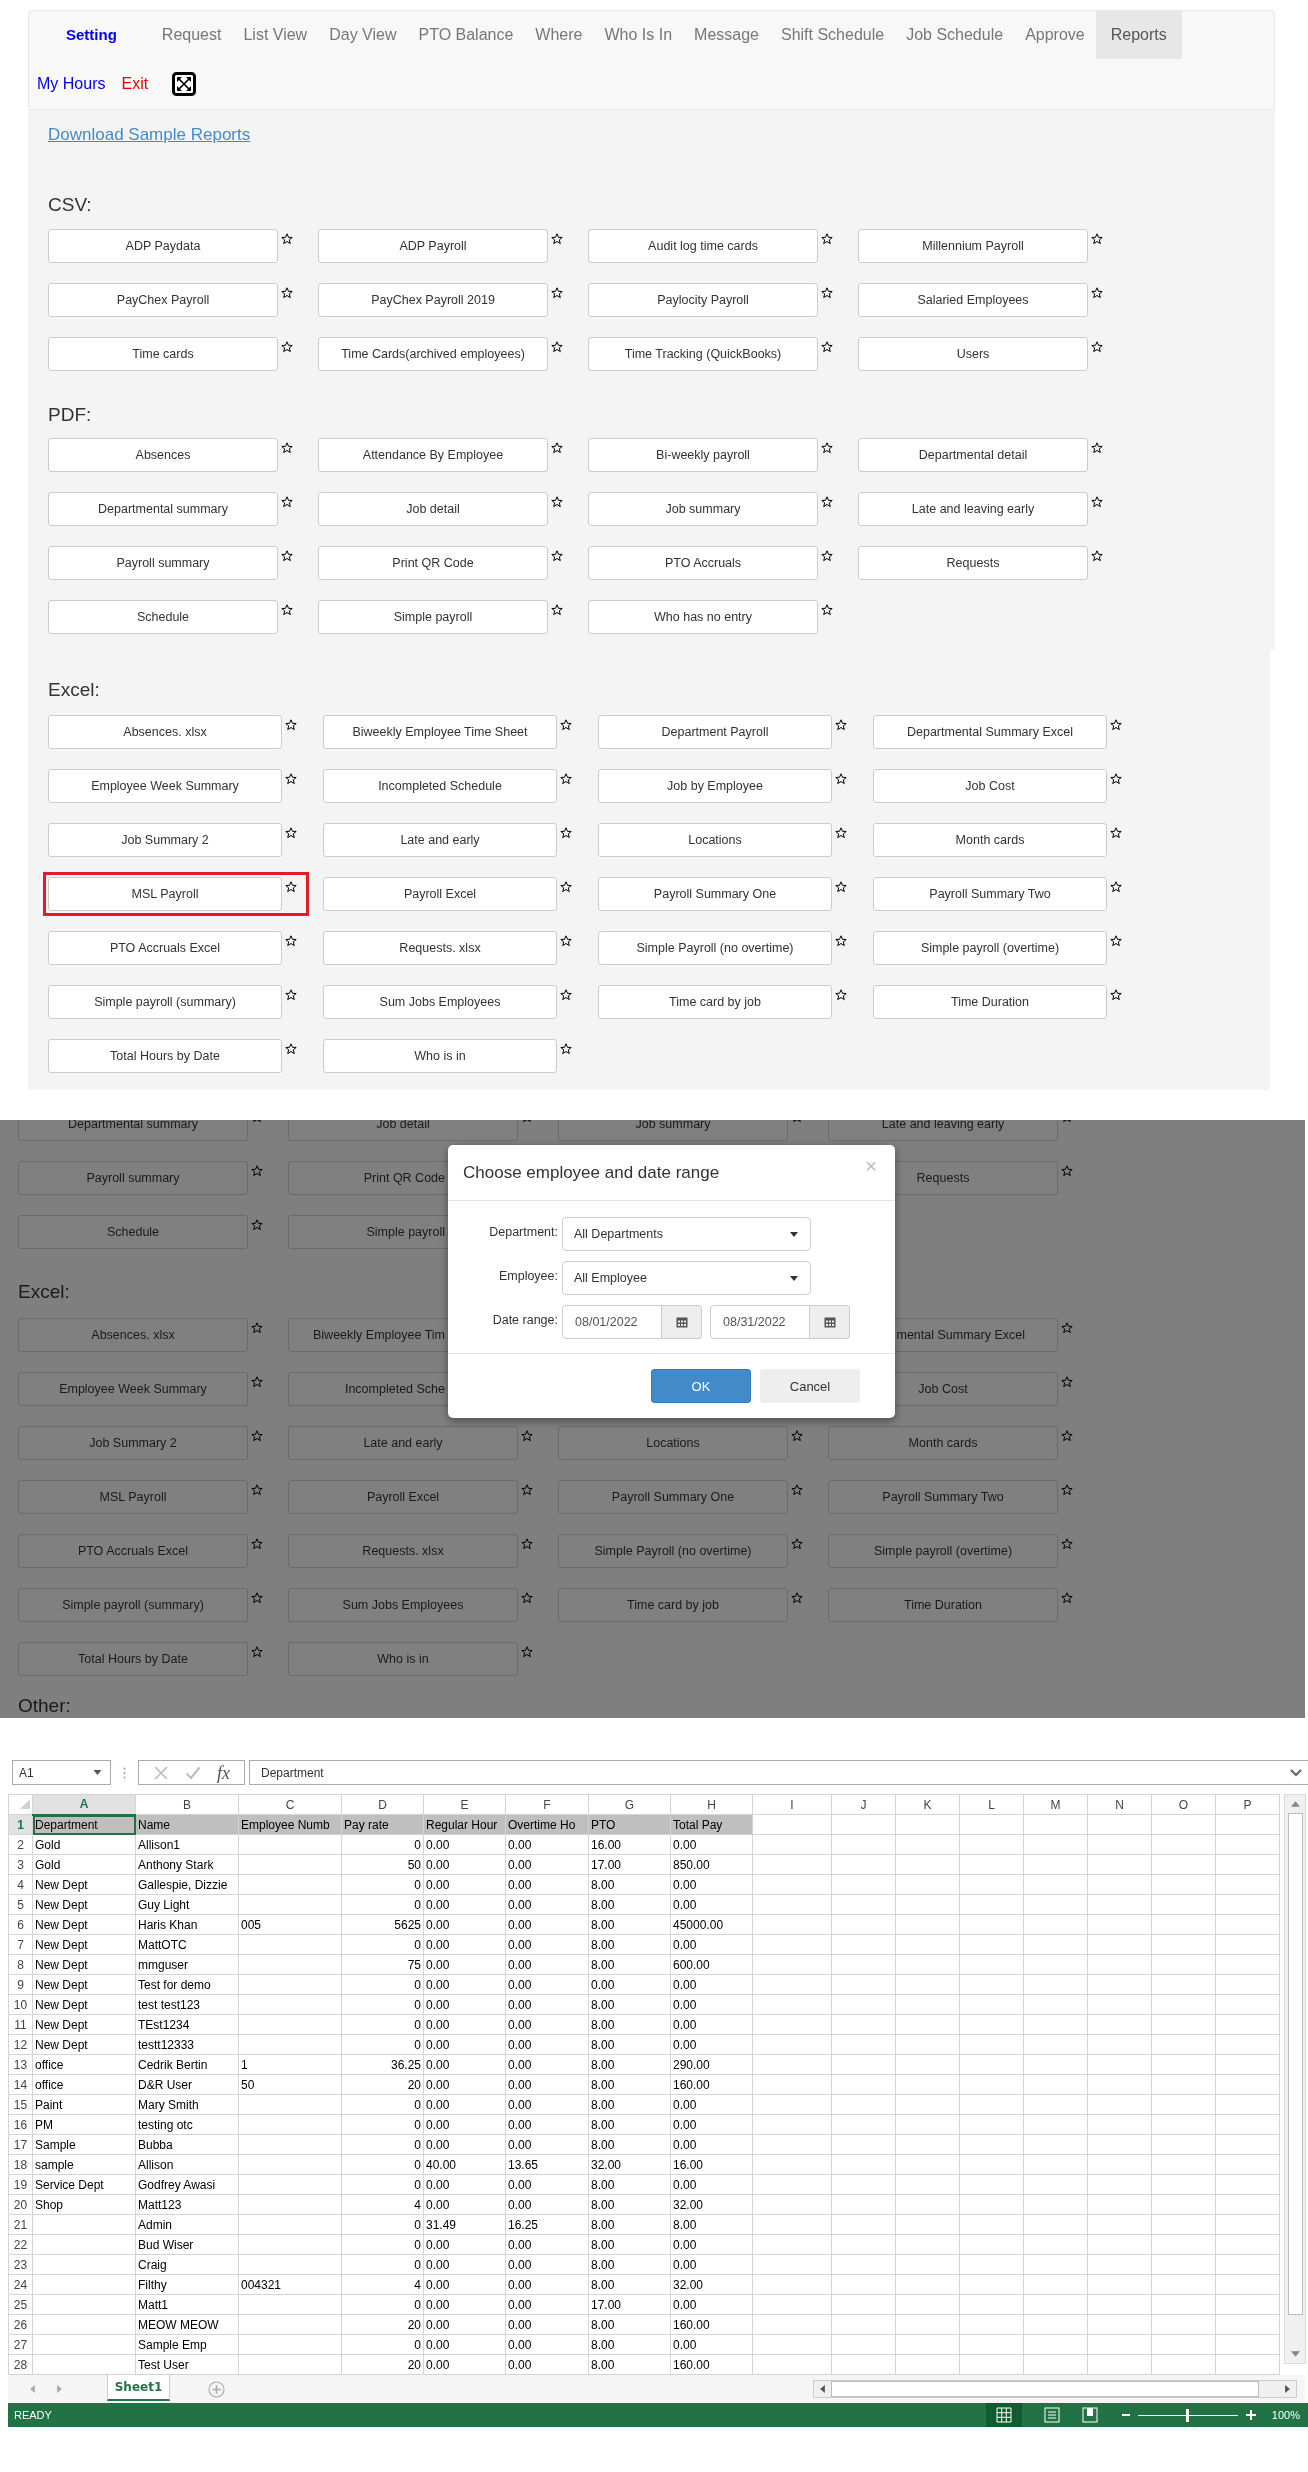 Image resolution: width=1308 pixels, height=2472 pixels. What do you see at coordinates (20, 1824) in the screenshot?
I see `row-header: 1` at bounding box center [20, 1824].